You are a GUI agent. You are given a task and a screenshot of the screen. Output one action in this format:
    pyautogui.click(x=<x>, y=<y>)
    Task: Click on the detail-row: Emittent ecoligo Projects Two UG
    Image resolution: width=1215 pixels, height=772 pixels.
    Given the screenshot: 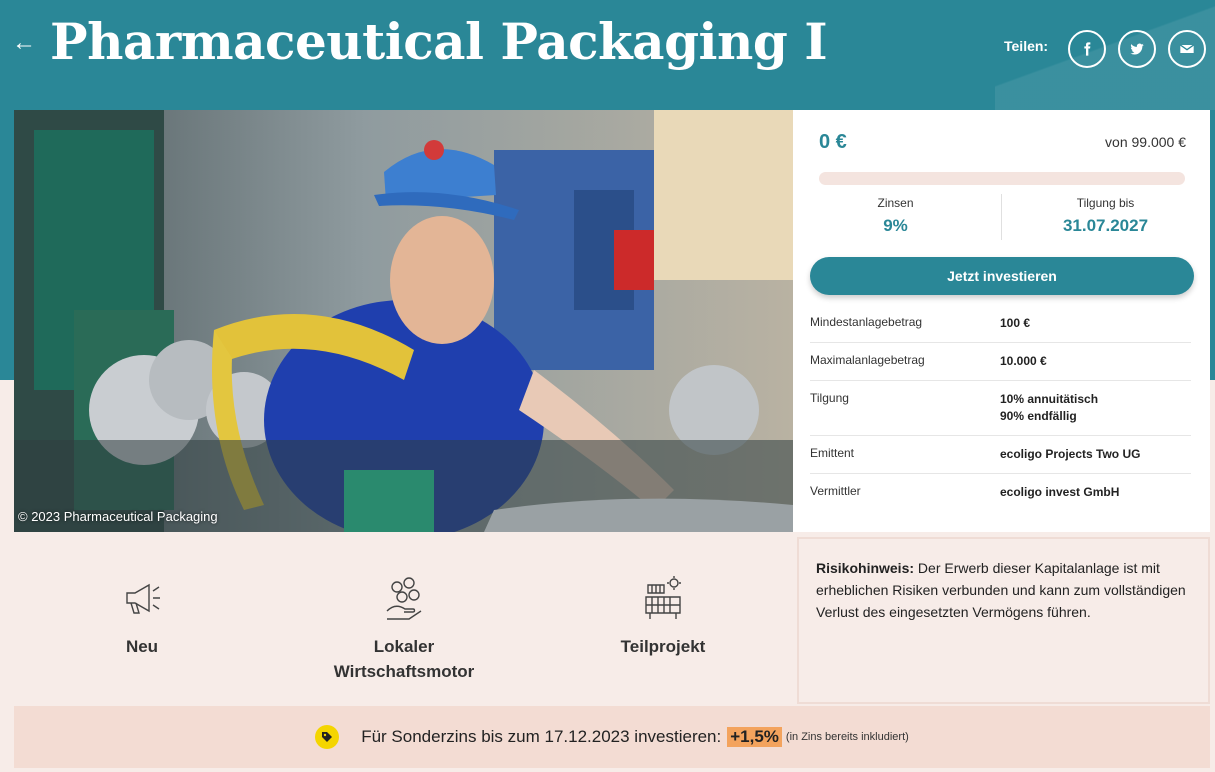 What is the action you would take?
    pyautogui.click(x=1000, y=455)
    